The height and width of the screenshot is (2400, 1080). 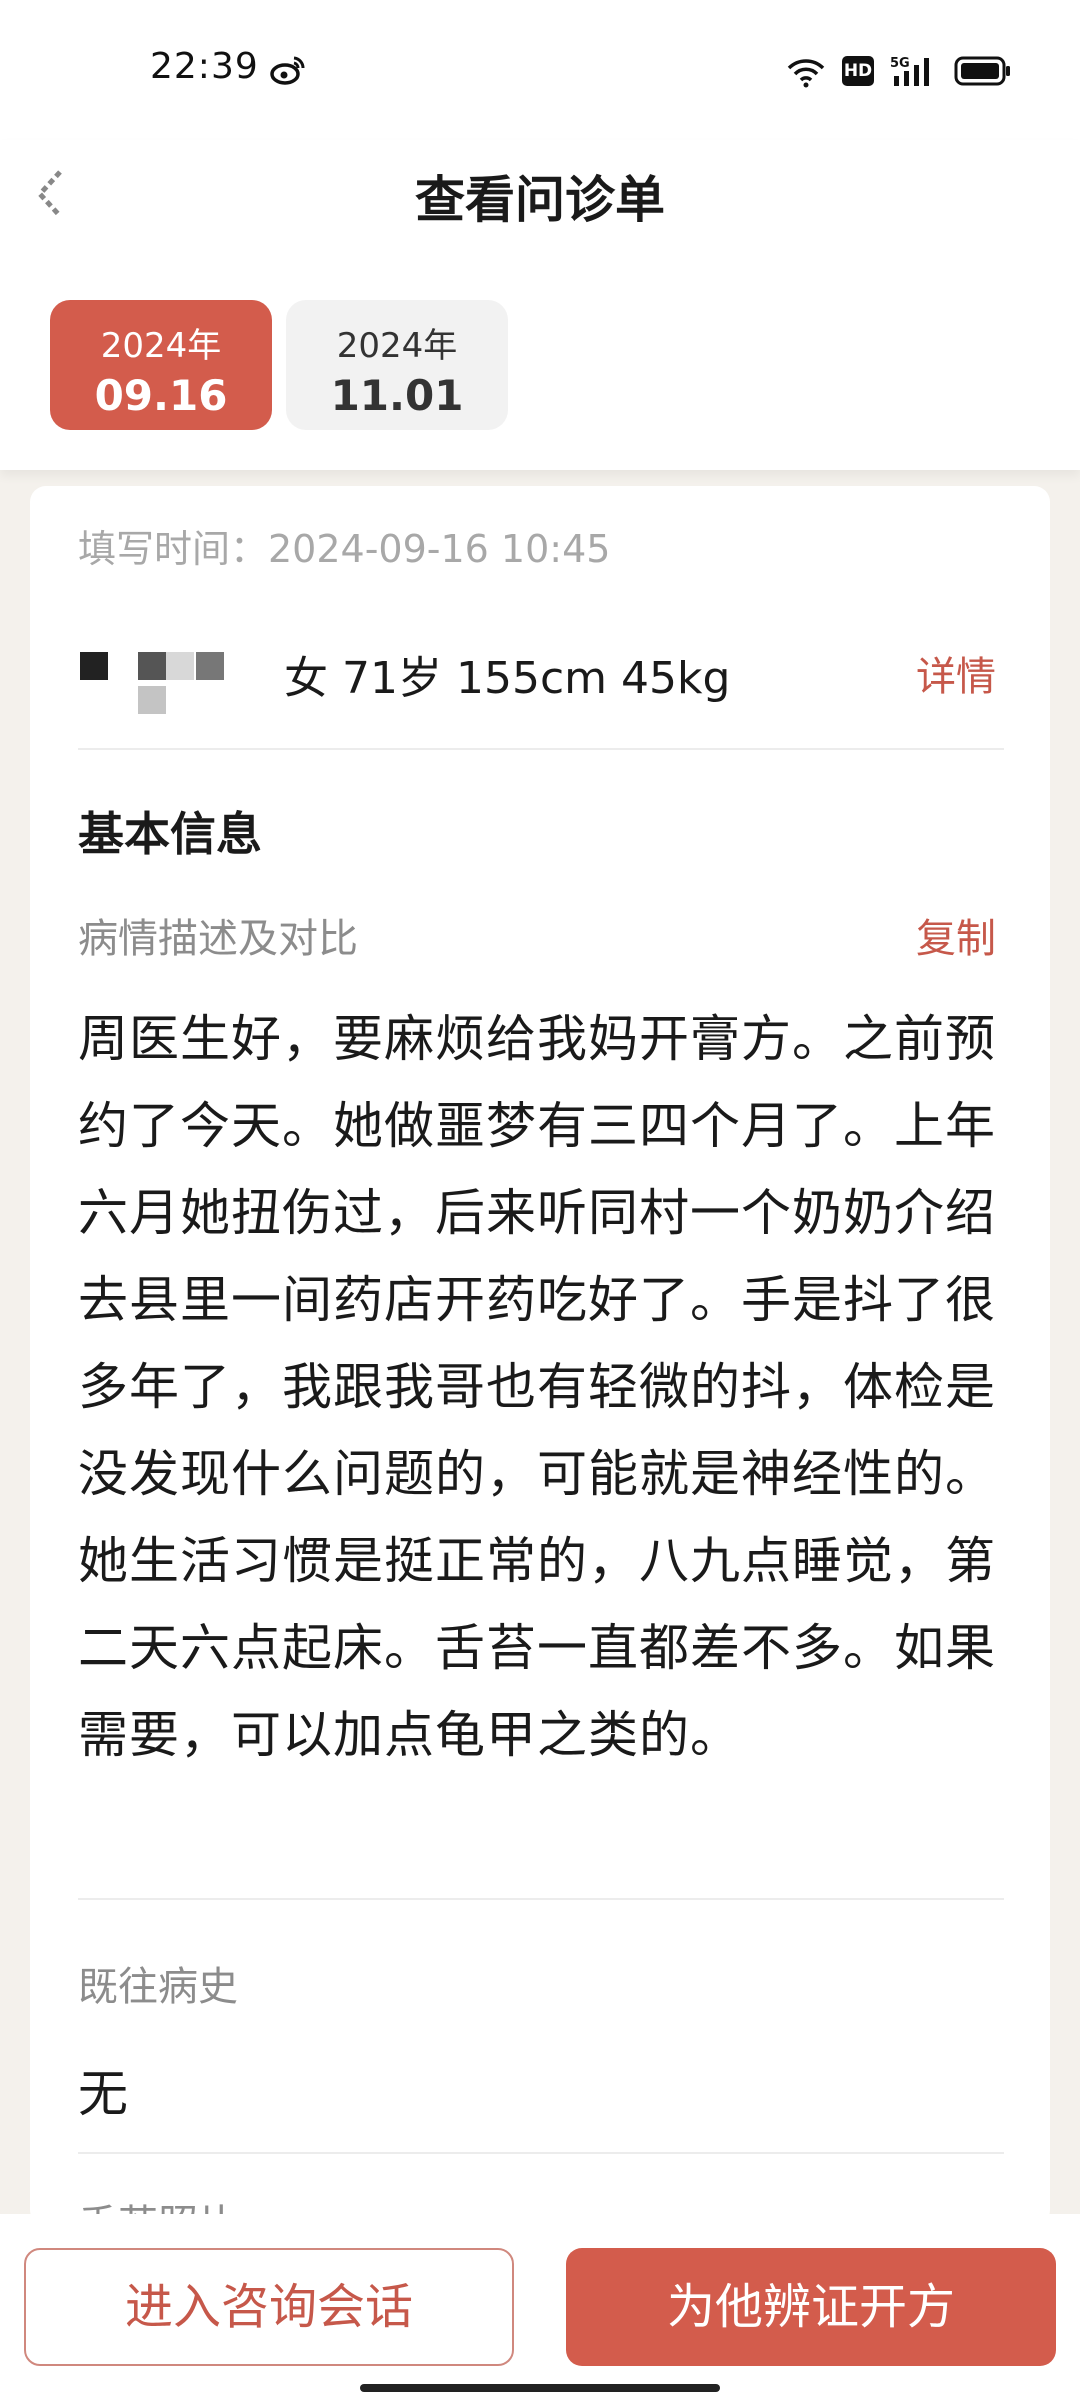 I want to click on status-bar: 22:39 HD 5G, so click(x=540, y=70).